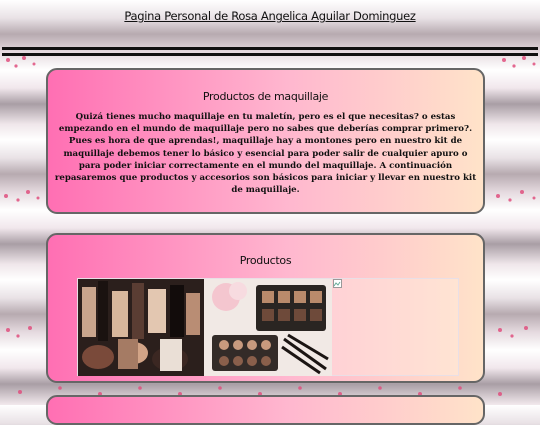  What do you see at coordinates (265, 410) in the screenshot?
I see `next-section` at bounding box center [265, 410].